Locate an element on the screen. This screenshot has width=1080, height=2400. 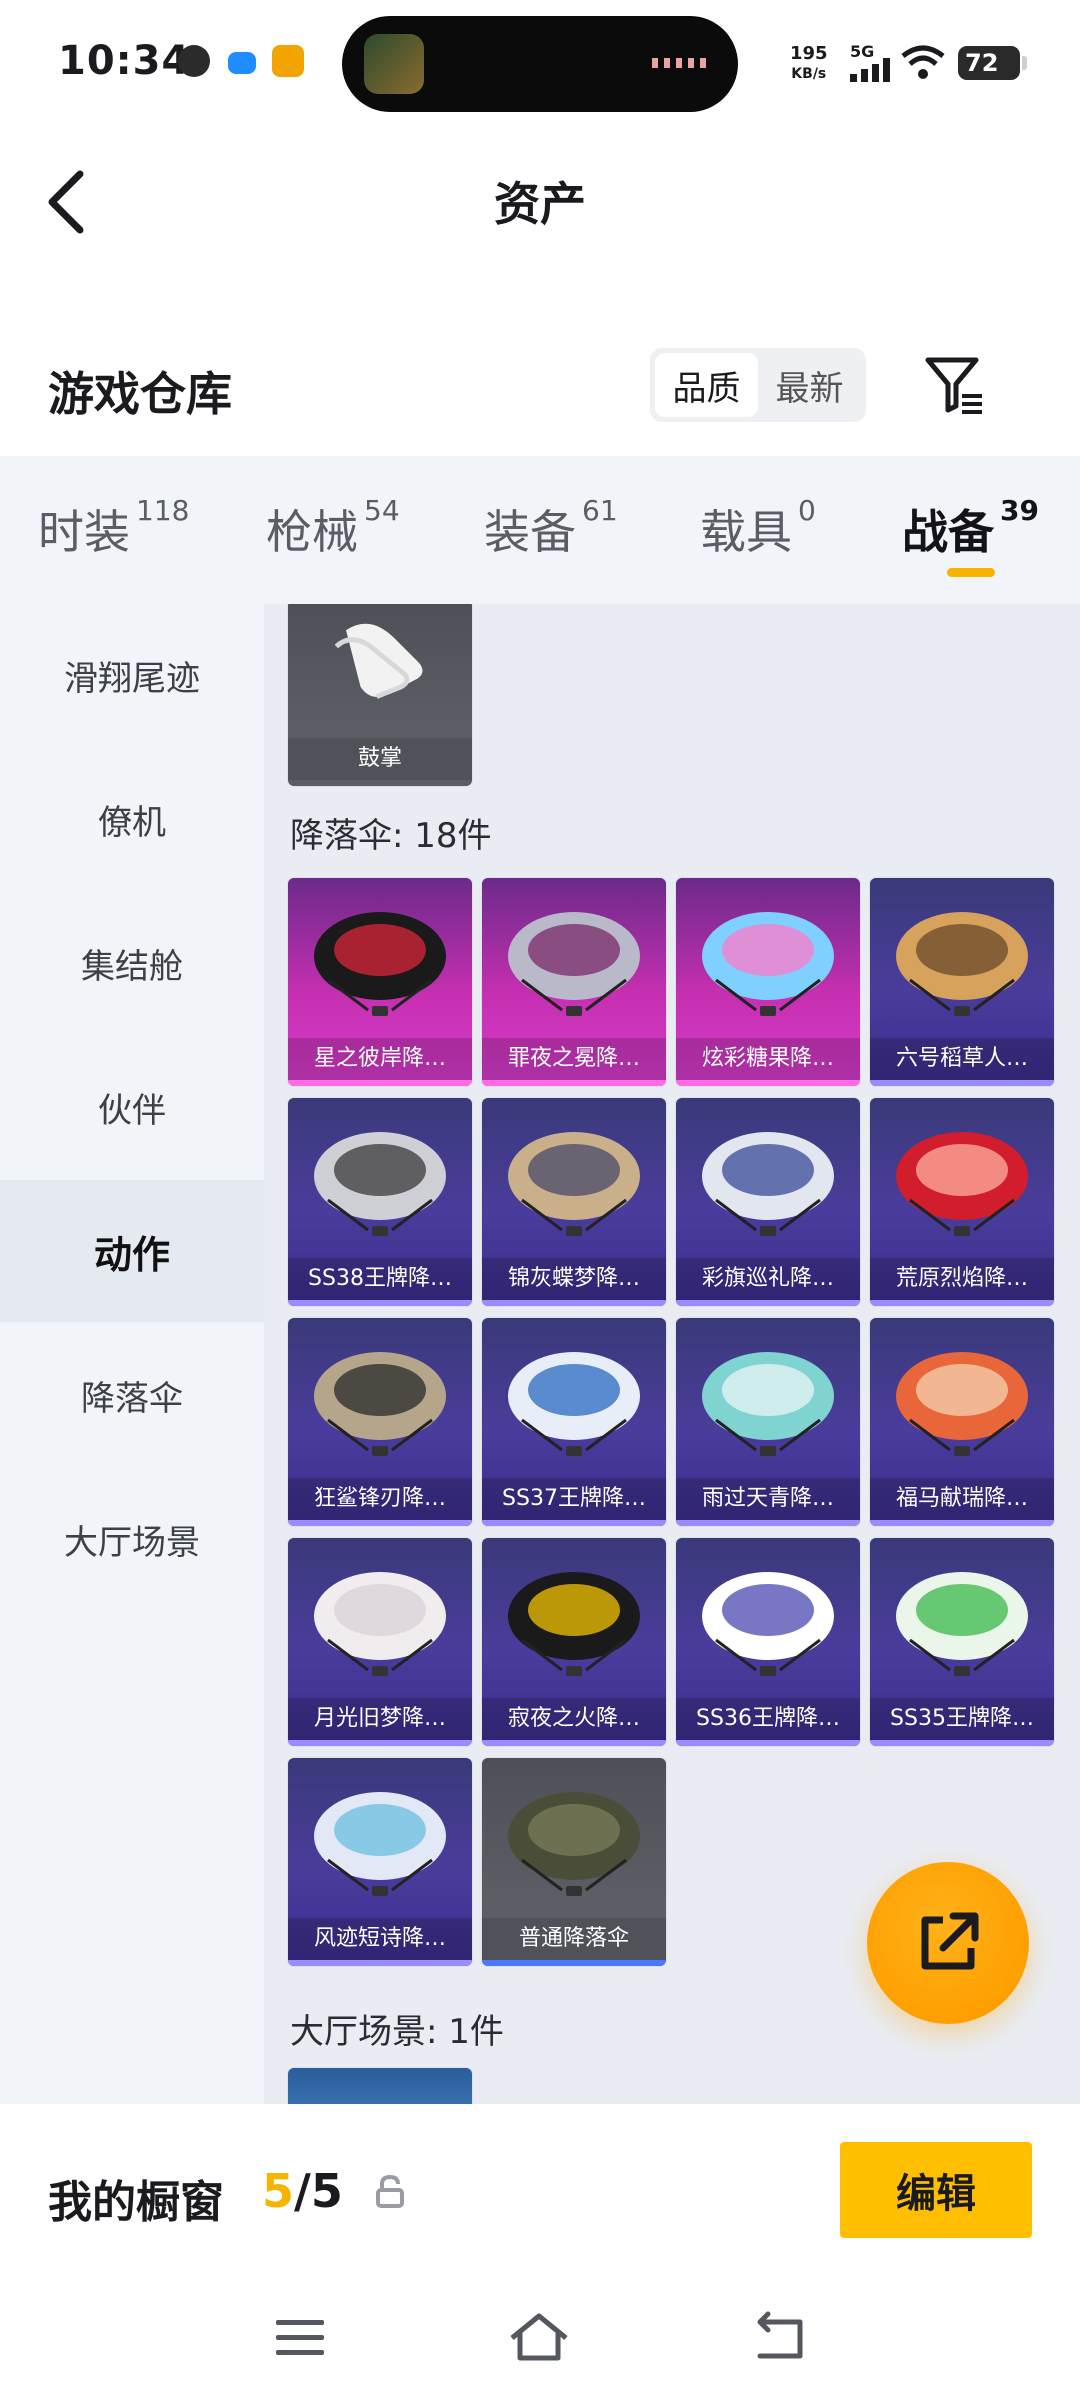
warehouse-title: 游戏仓库 is located at coordinates (140, 394).